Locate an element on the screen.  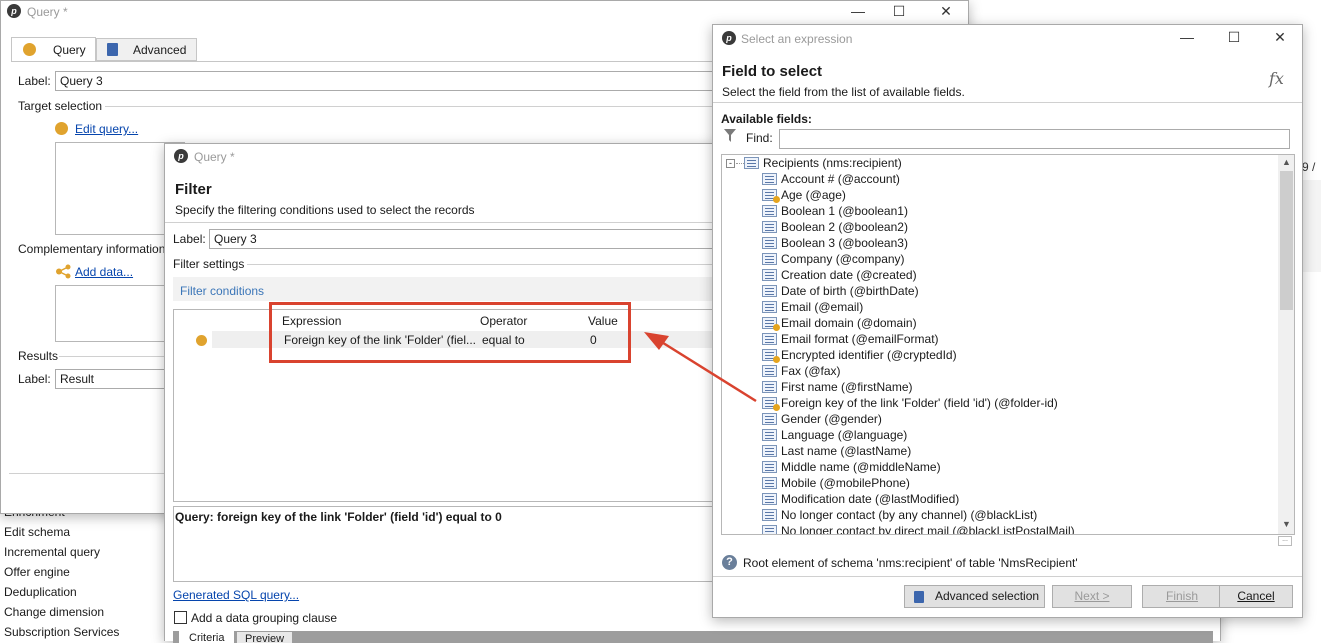
arrow-line is located at coordinates (708, 371).